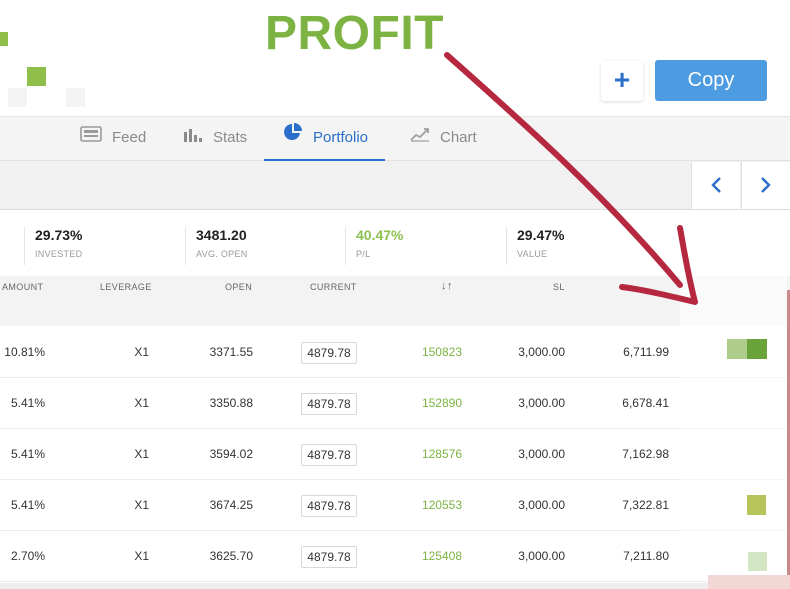  Describe the element at coordinates (571, 178) in the screenshot. I see `annotation-arrow` at that location.